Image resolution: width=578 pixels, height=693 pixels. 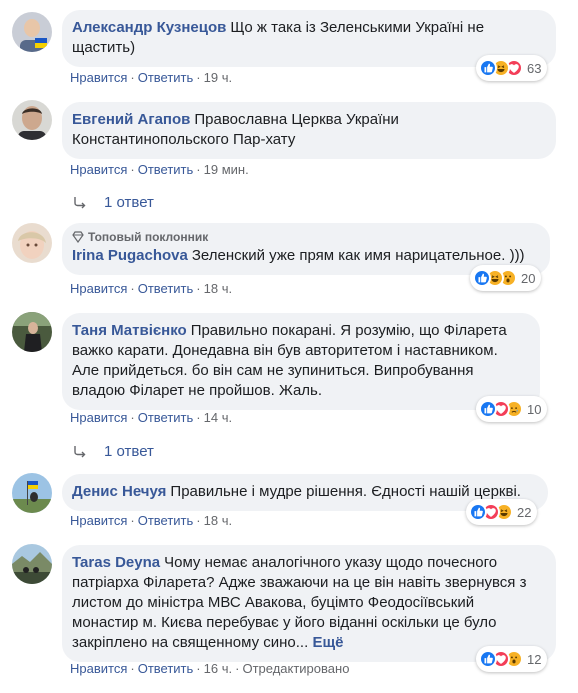 I want to click on reactions-summary: 10, so click(x=512, y=409).